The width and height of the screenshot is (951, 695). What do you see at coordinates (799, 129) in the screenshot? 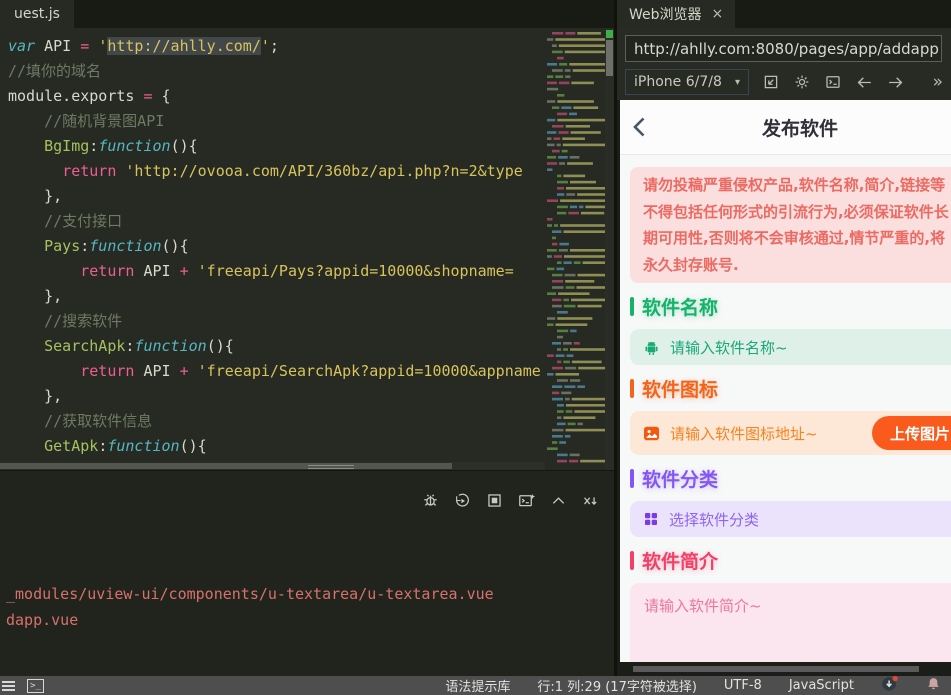
I see `page-title: 发布软件` at bounding box center [799, 129].